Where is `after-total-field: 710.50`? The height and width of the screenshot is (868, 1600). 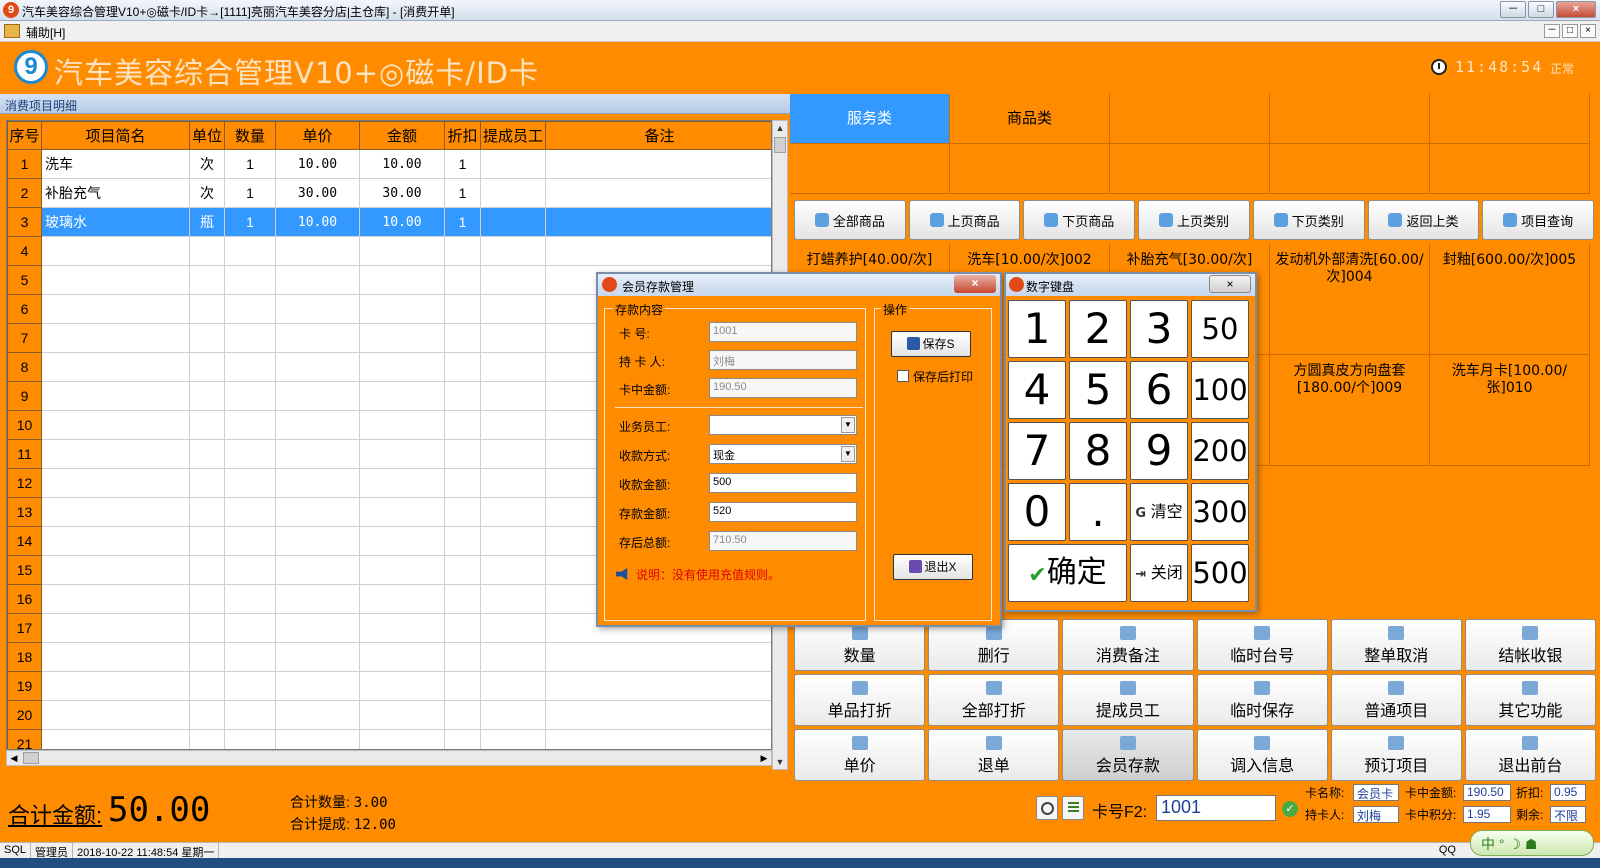
after-total-field: 710.50 is located at coordinates (783, 541).